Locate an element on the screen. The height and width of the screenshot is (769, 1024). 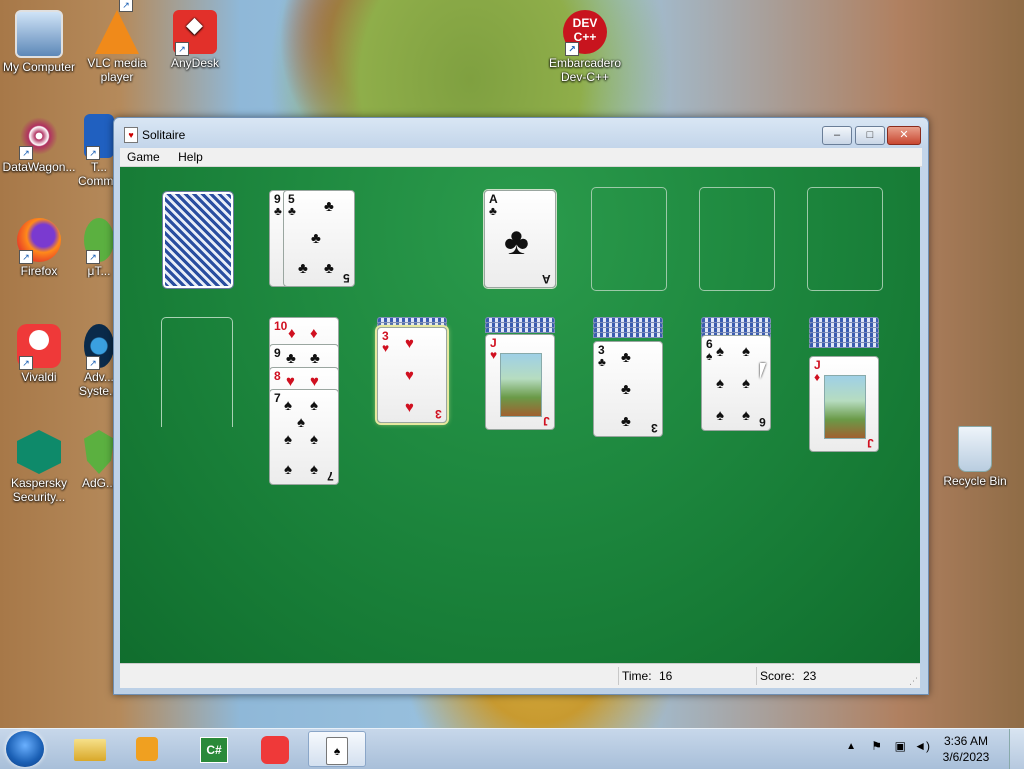
volume-icon: ◄) is located at coordinates (922, 746).